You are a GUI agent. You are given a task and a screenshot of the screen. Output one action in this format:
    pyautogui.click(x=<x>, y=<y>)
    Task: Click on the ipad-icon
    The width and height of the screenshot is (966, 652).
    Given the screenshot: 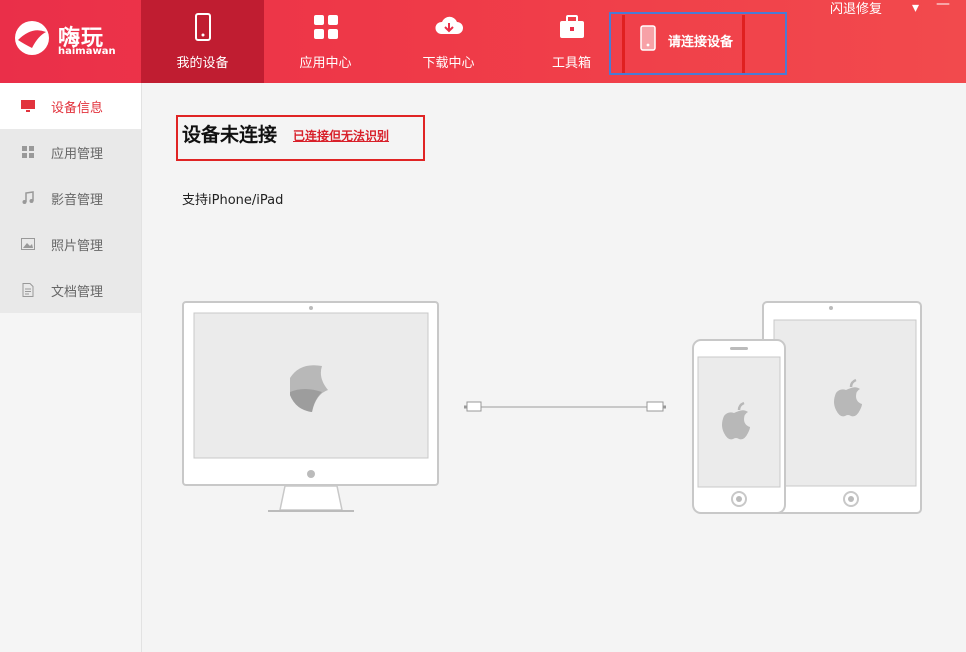 What is the action you would take?
    pyautogui.click(x=842, y=407)
    